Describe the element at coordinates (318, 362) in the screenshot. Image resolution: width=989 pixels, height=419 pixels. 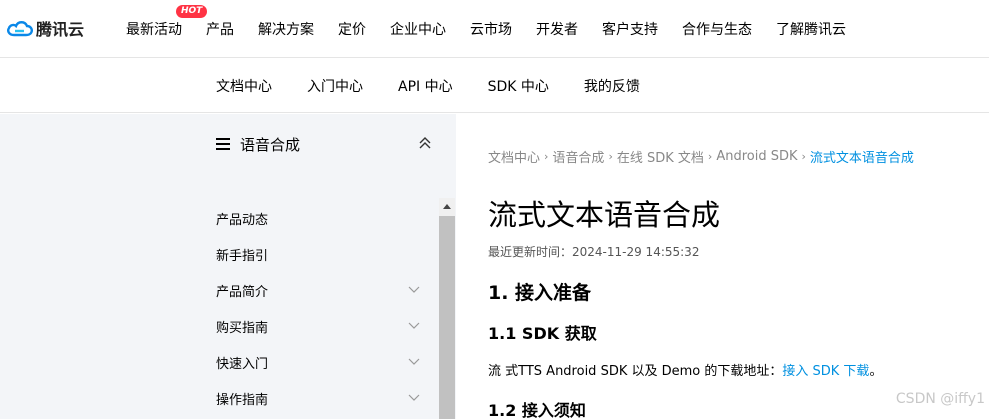
I see `sidebar-item-quick-start: 快速入门` at that location.